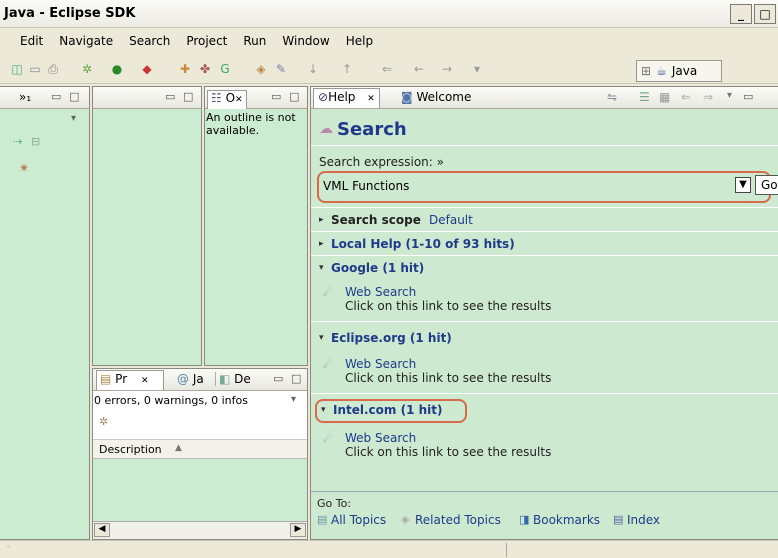 The width and height of the screenshot is (778, 558). Describe the element at coordinates (321, 220) in the screenshot. I see `expand-scope-icon: ▸` at that location.